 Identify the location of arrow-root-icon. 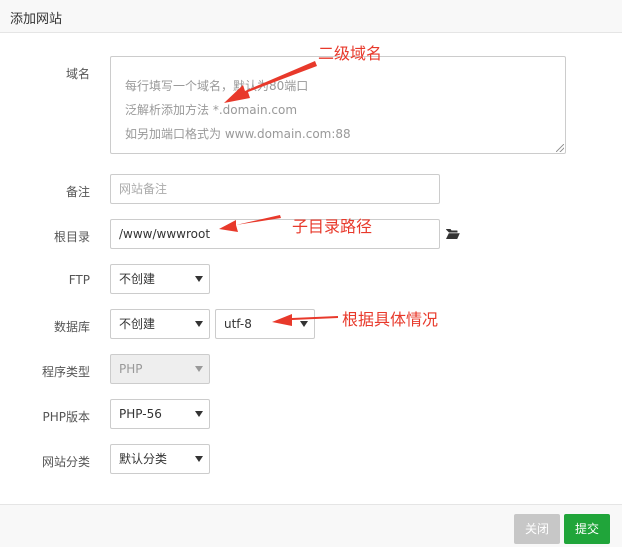
(250, 223).